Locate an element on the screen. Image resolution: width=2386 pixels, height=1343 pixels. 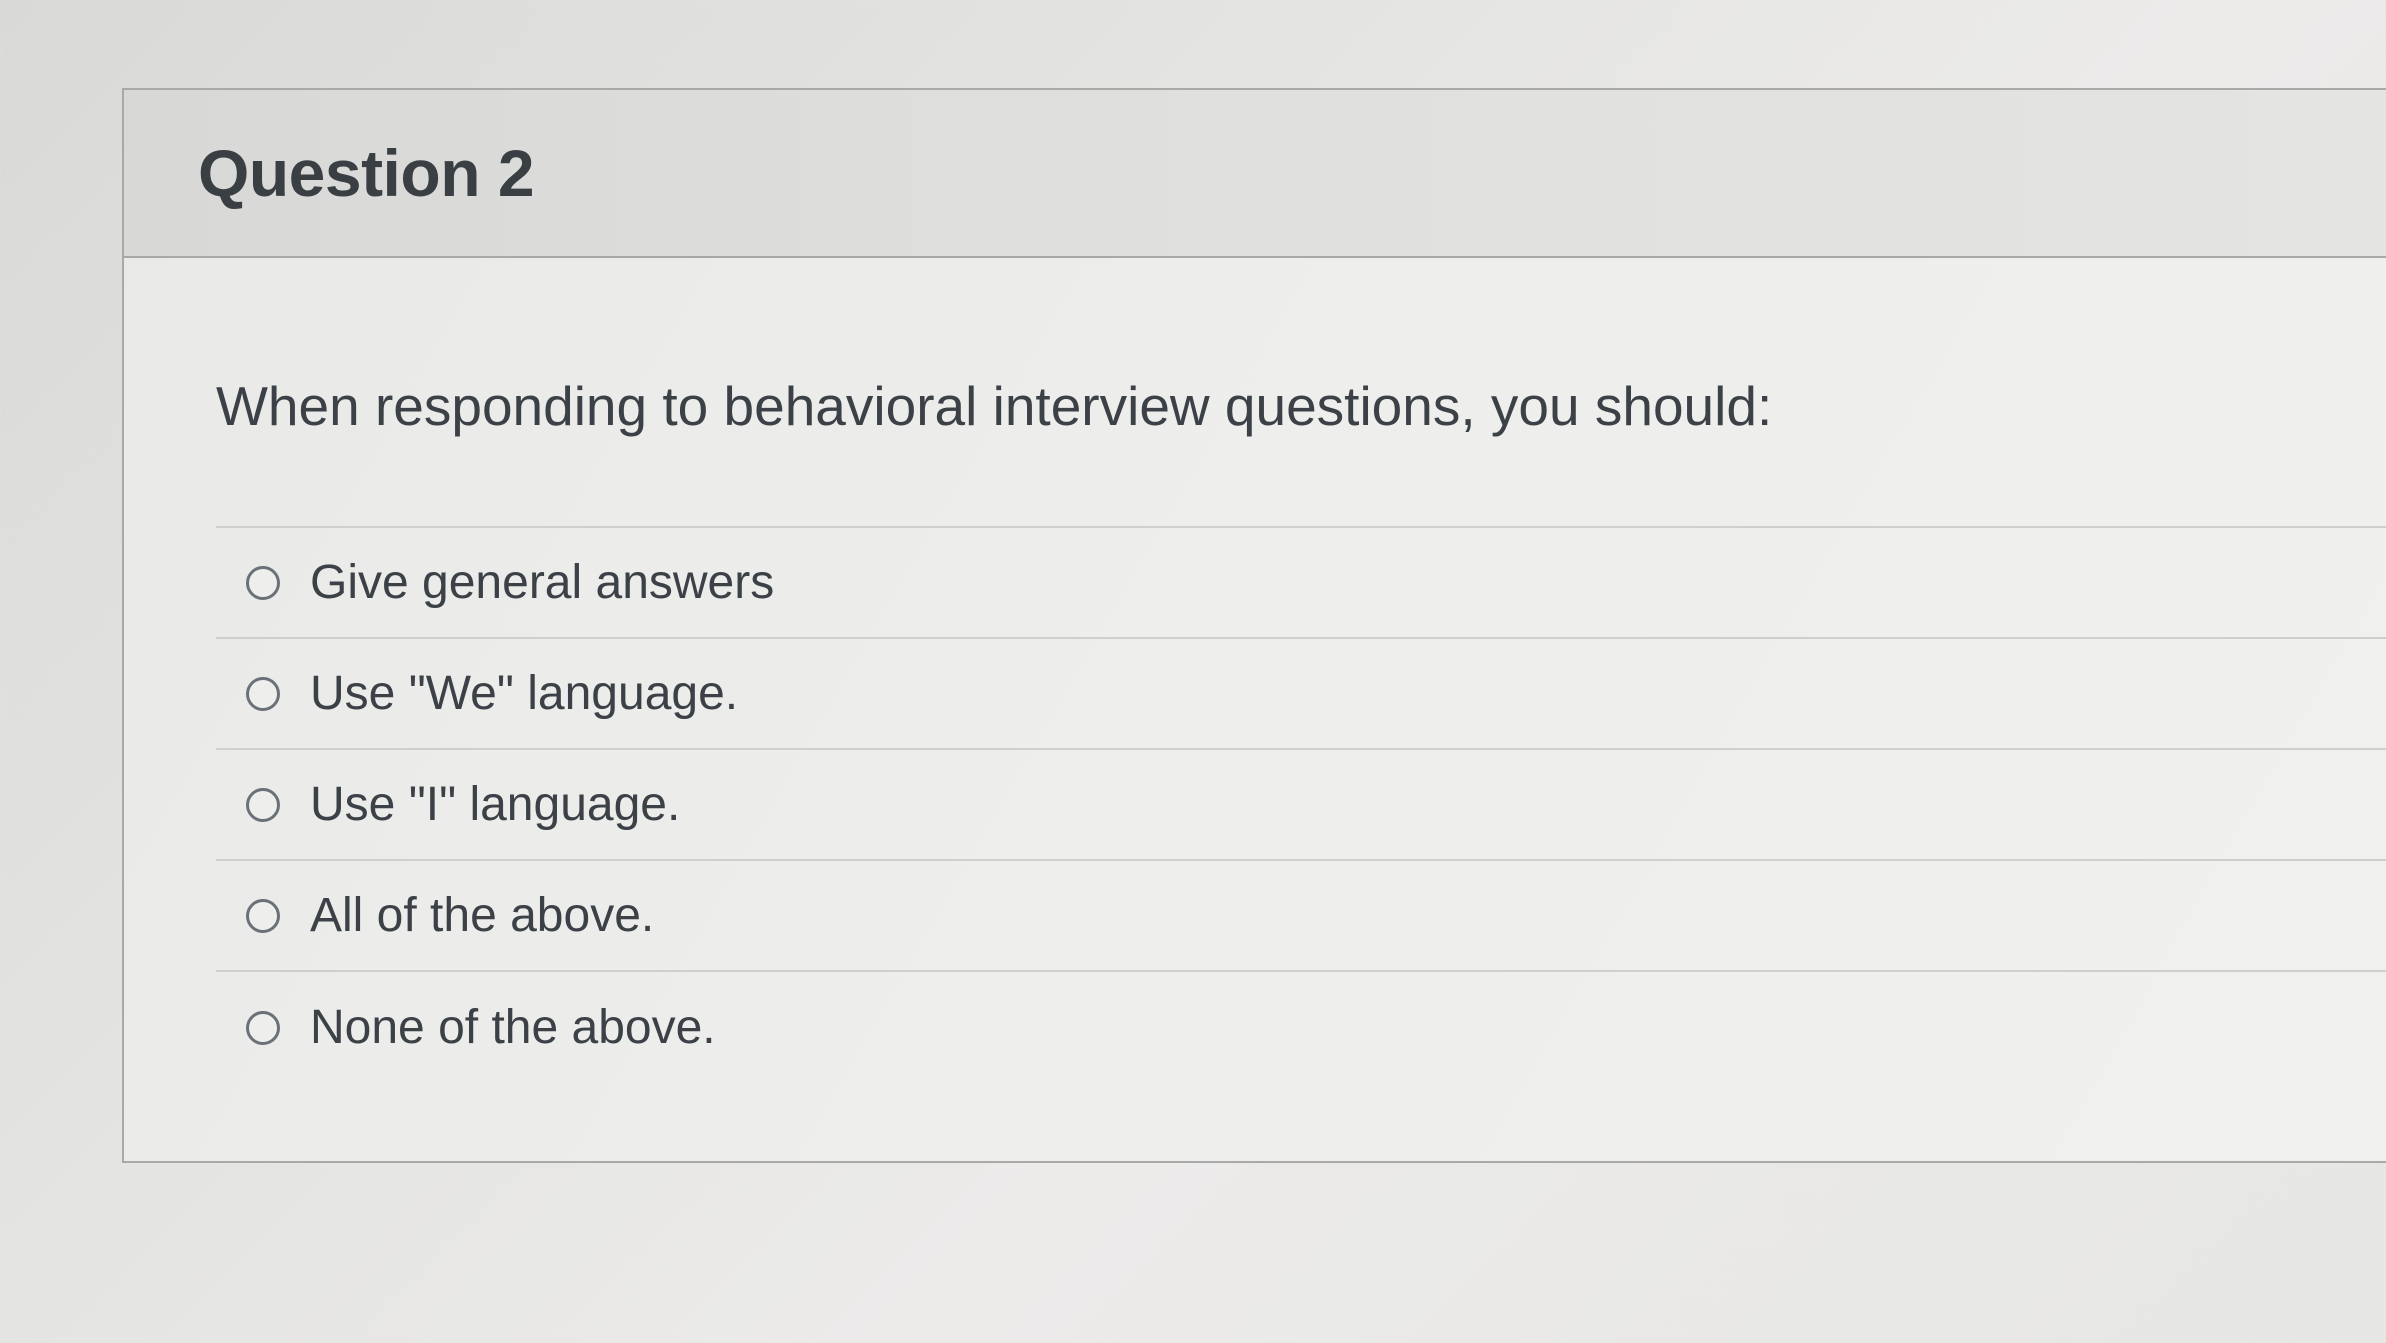
question-title: Question 2 is located at coordinates (366, 173).